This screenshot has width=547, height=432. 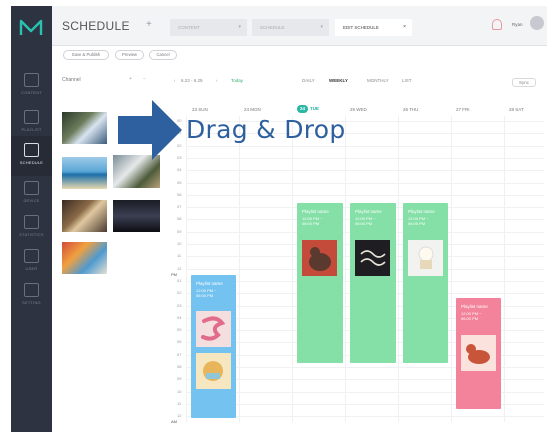 What do you see at coordinates (373, 27) in the screenshot?
I see `tab-edit-schedule: EDIT SCHEDULE ×` at bounding box center [373, 27].